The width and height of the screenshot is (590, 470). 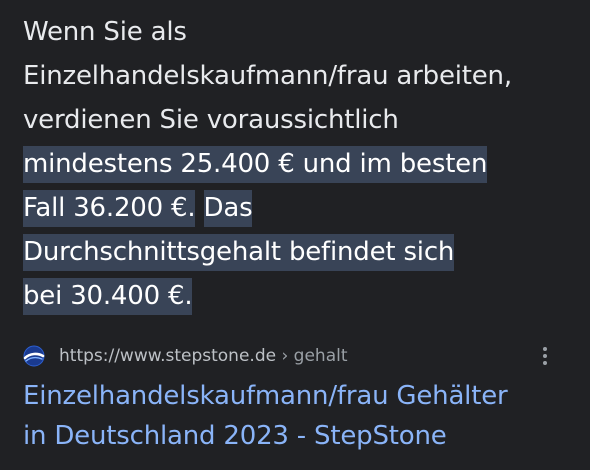 I want to click on snippet-line-highlighted: mindestens 25.400 € und im besten, so click(x=295, y=164).